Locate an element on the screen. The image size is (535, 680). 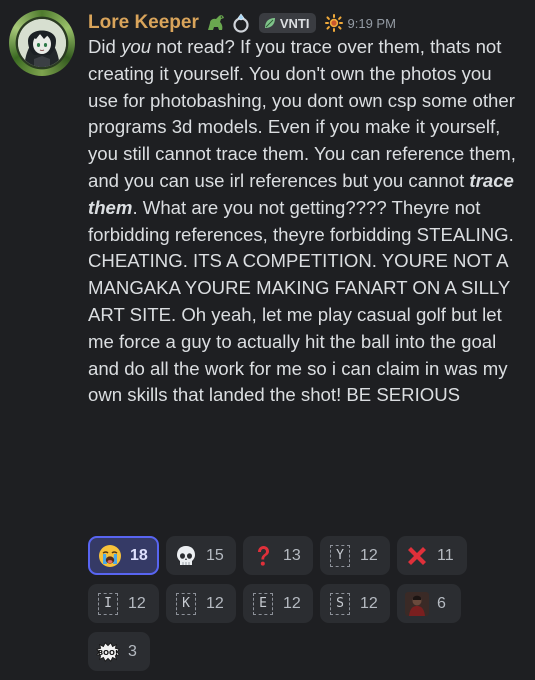
letter-e-glyph: E is located at coordinates (263, 603).